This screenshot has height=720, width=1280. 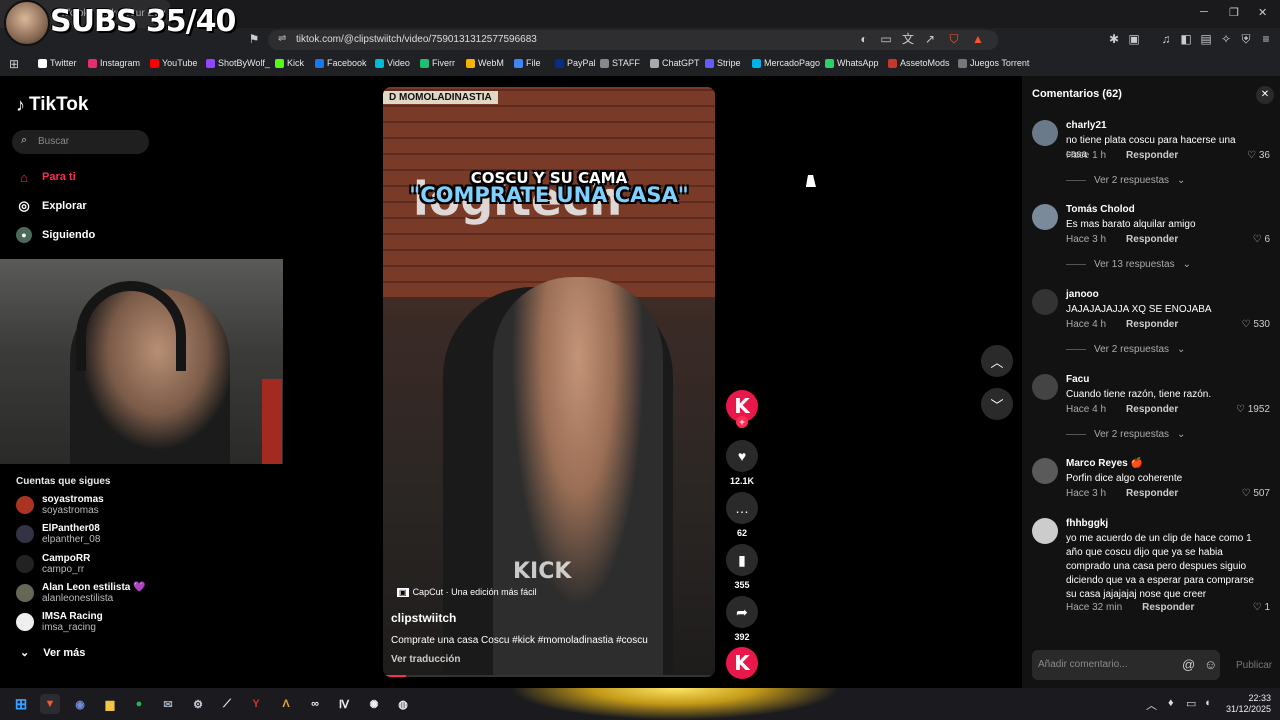 I want to click on followed-account: IMSA Racing imsa_racing, so click(x=59, y=622).